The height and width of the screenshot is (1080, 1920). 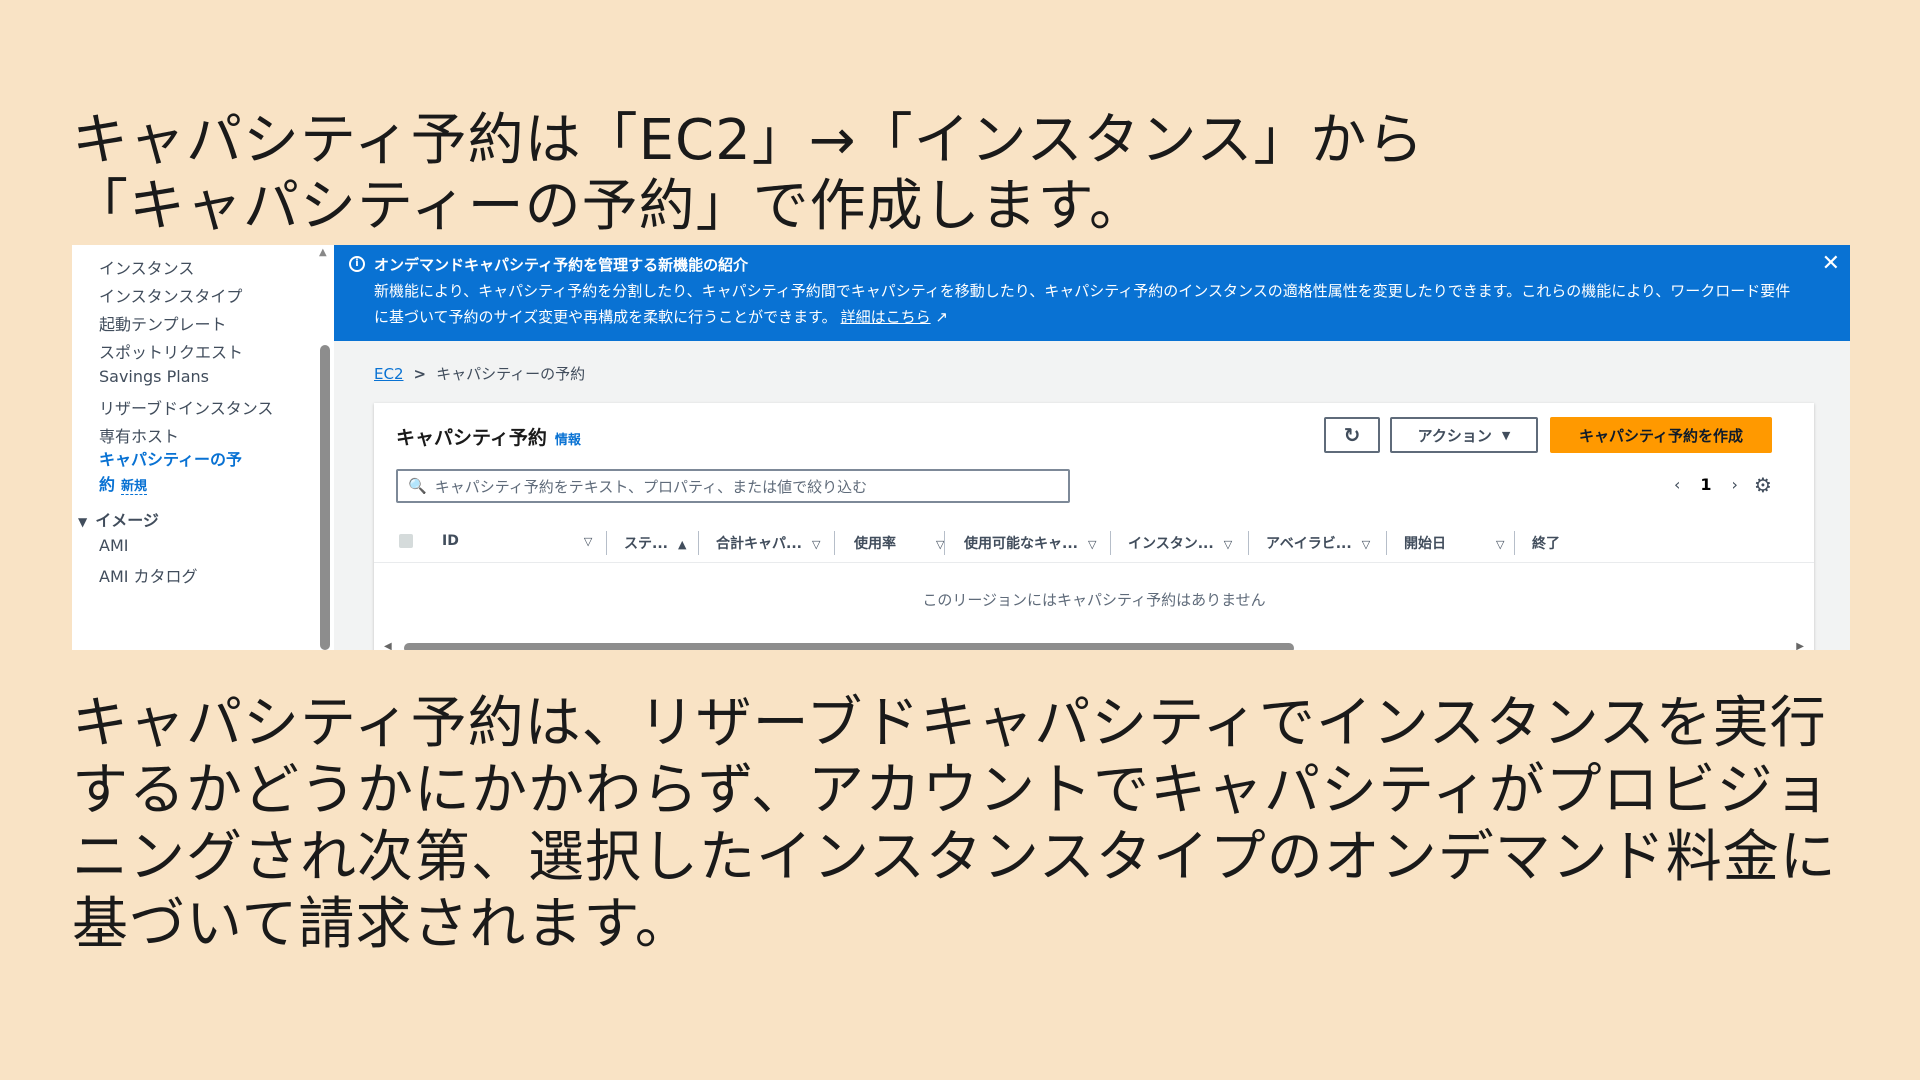 I want to click on sidebar-item-spot-requests: スポットリクエスト, so click(x=171, y=351).